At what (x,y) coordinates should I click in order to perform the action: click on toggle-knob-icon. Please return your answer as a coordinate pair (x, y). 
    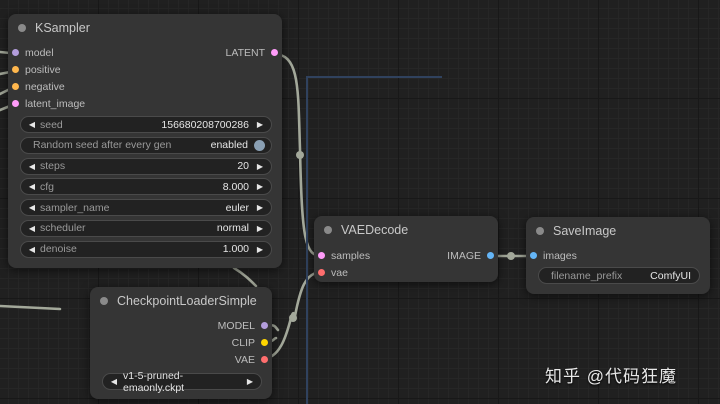
    Looking at the image, I should click on (259, 145).